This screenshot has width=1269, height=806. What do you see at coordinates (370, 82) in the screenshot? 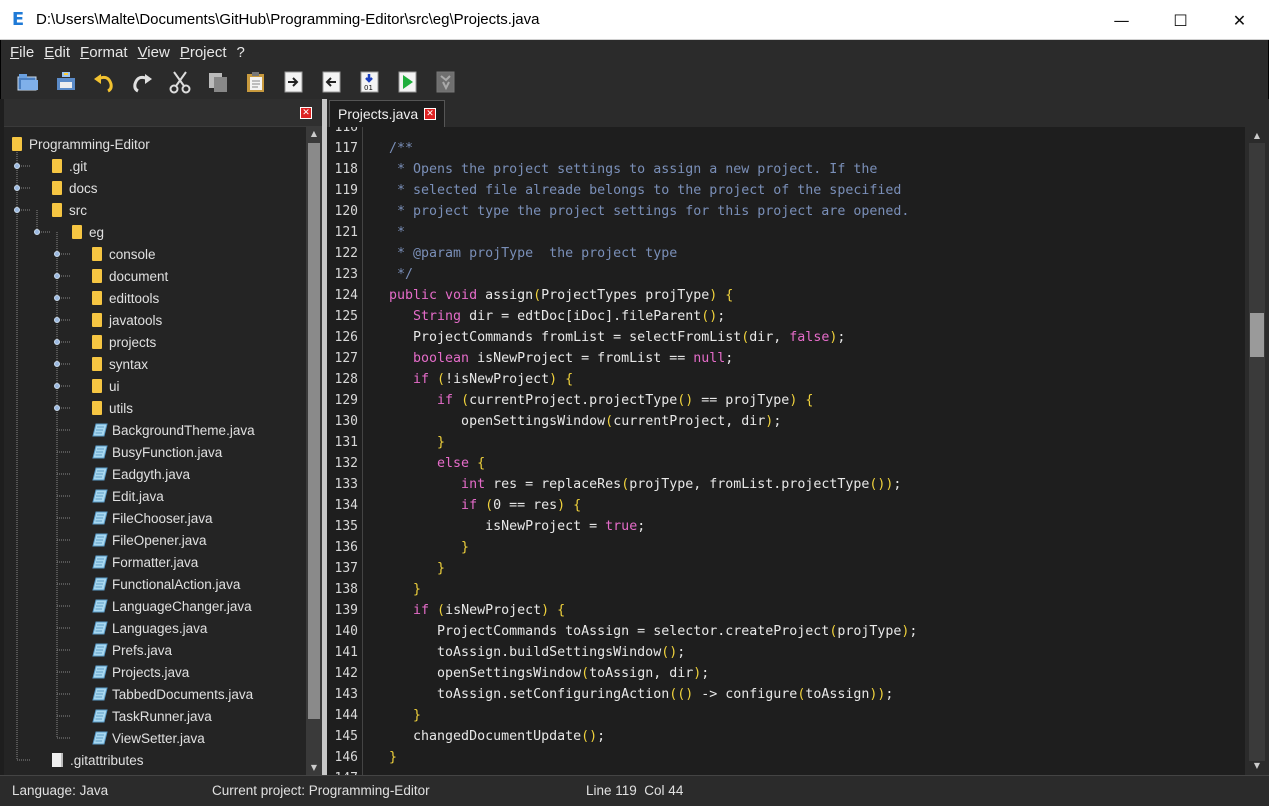
I see `compile-button: 01` at bounding box center [370, 82].